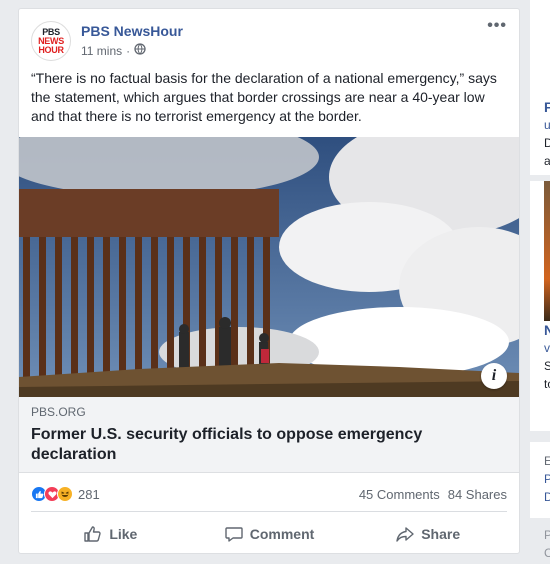  What do you see at coordinates (269, 42) in the screenshot?
I see `post-header: PBS NEWS HOUR PBS NewsHour 11 mins · •••` at bounding box center [269, 42].